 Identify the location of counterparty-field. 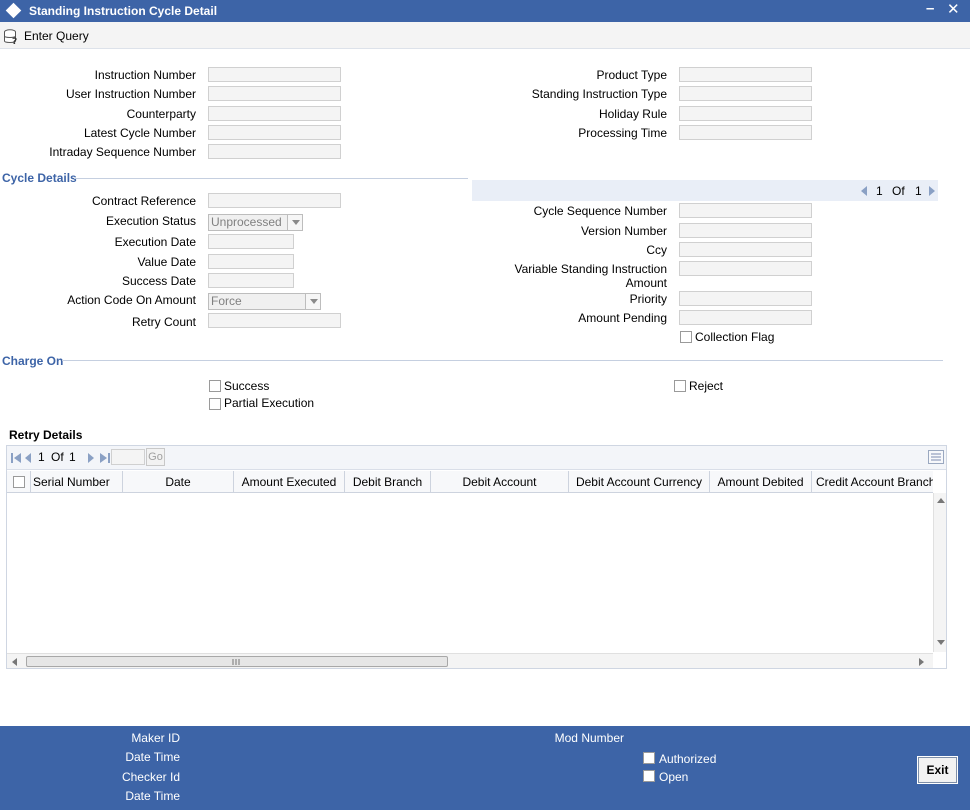
(274, 113).